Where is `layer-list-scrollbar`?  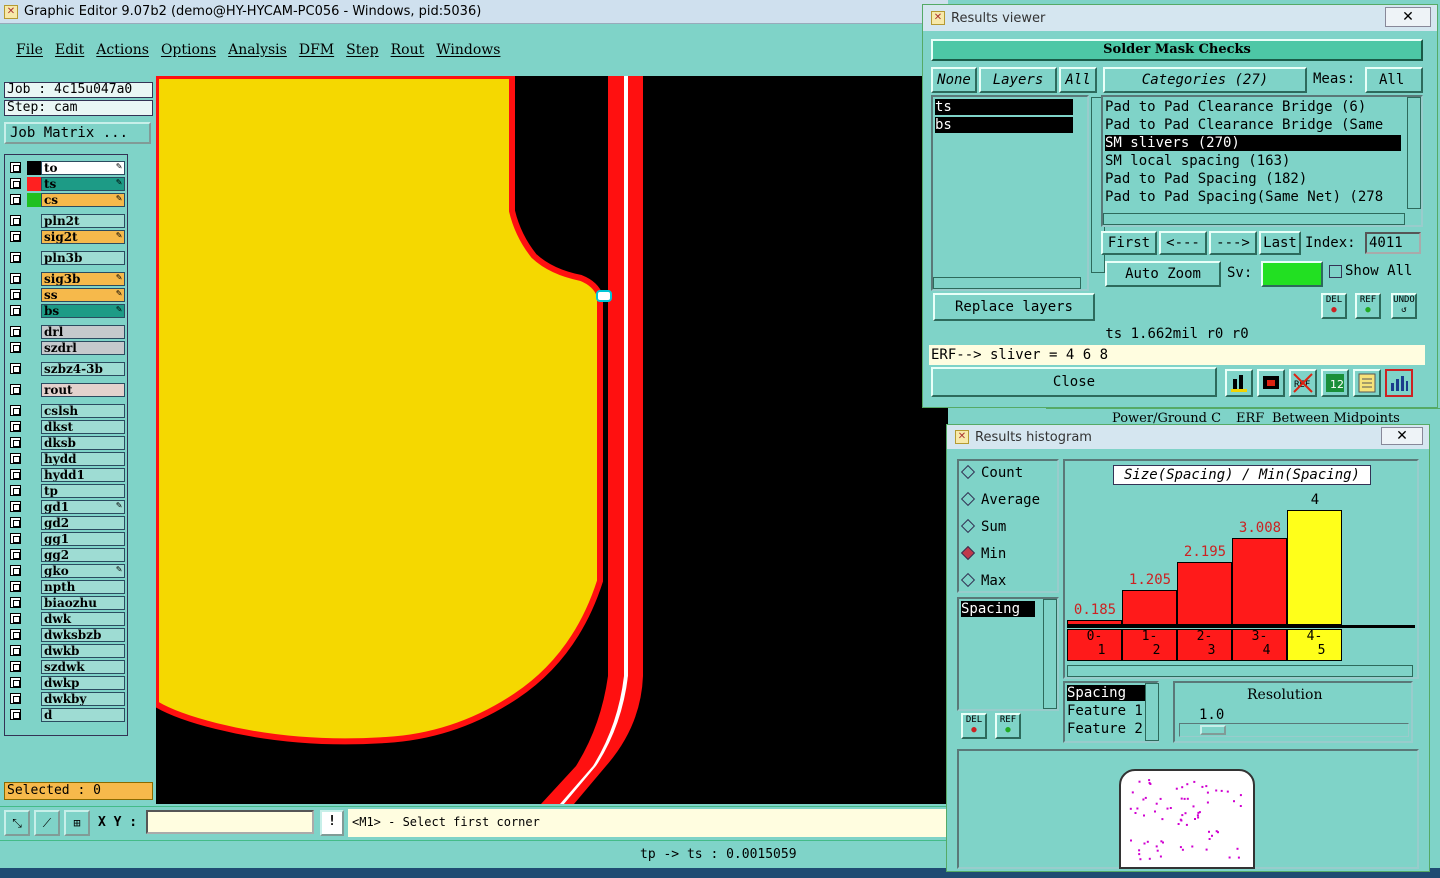 layer-list-scrollbar is located at coordinates (141, 445).